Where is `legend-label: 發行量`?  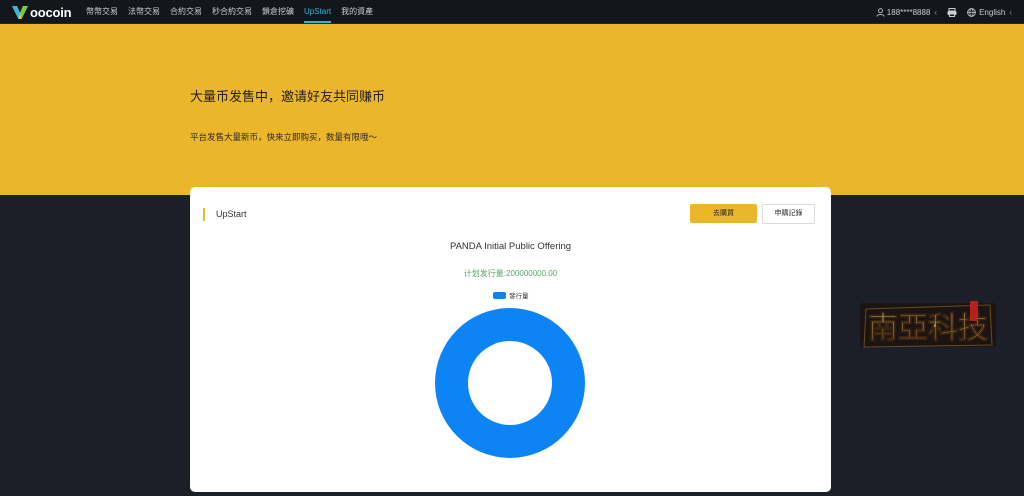 legend-label: 發行量 is located at coordinates (519, 296).